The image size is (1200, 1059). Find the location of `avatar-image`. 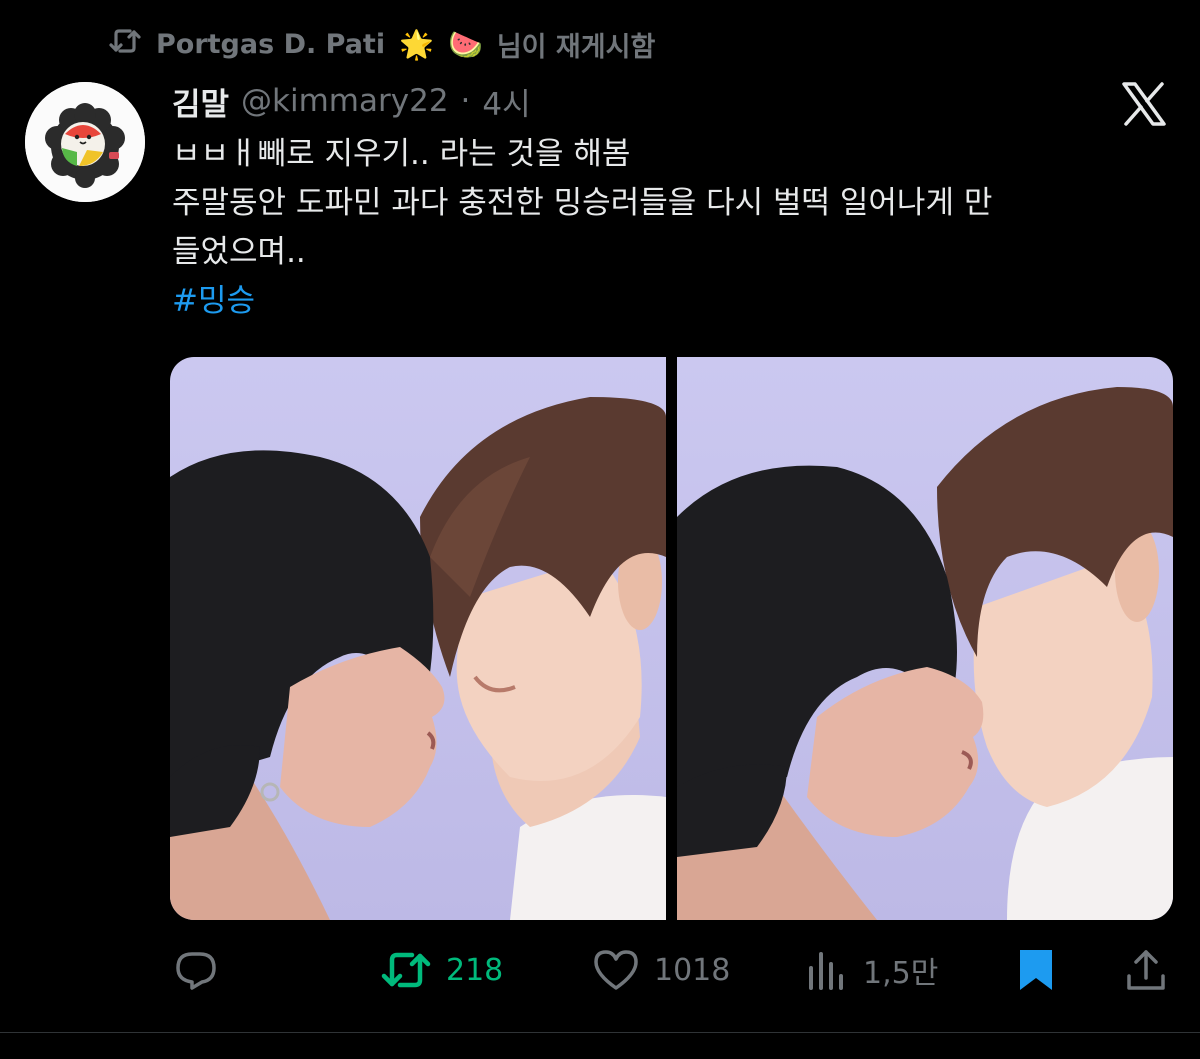

avatar-image is located at coordinates (85, 142).